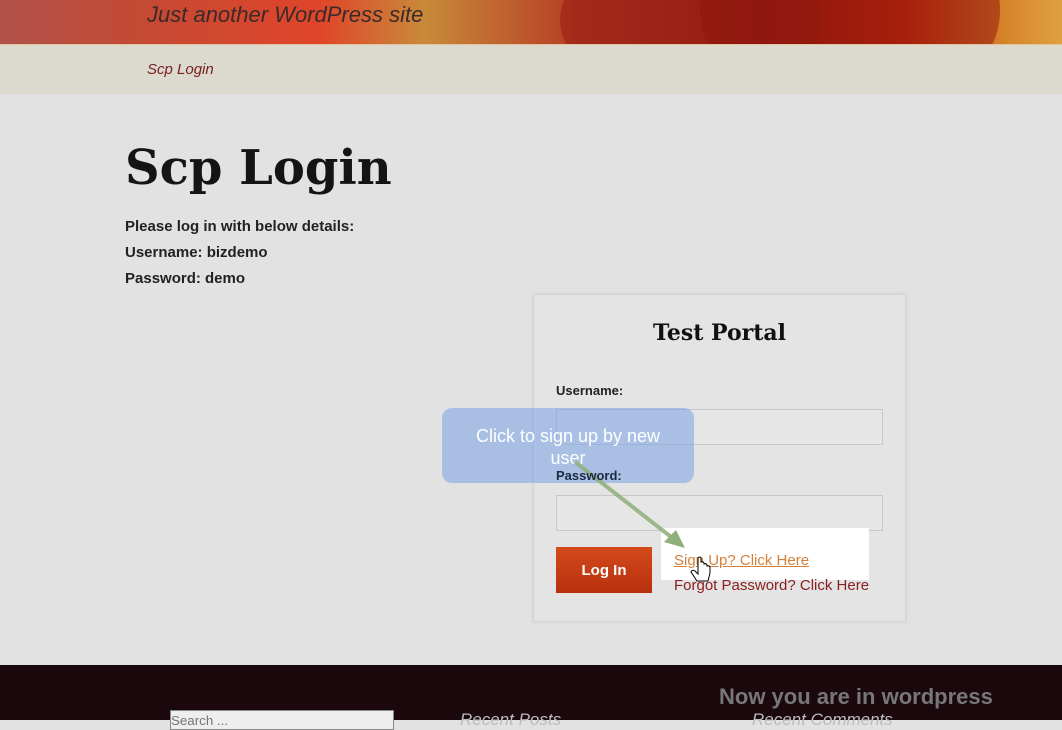  I want to click on signup-link: Sign Up? Click Here, so click(741, 560).